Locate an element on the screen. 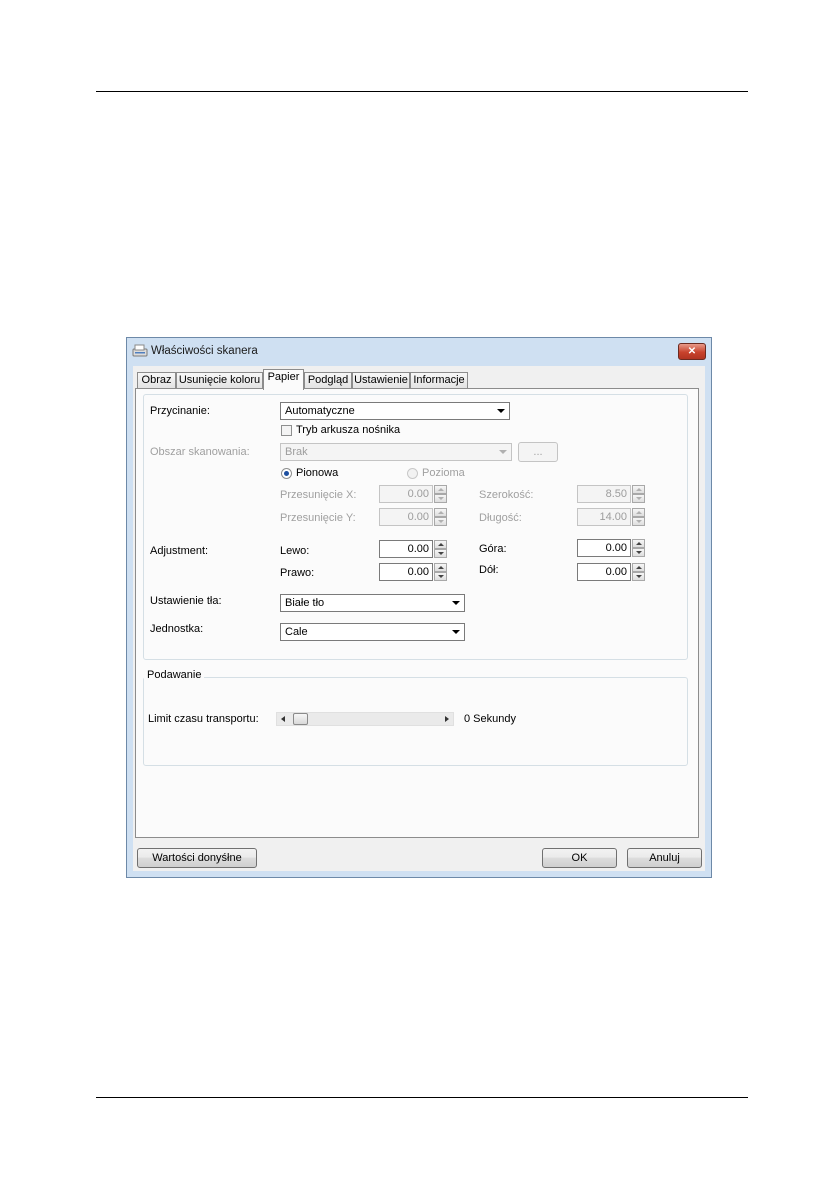 The height and width of the screenshot is (1192, 840). adjust-bottom-value: 0.00 is located at coordinates (604, 572).